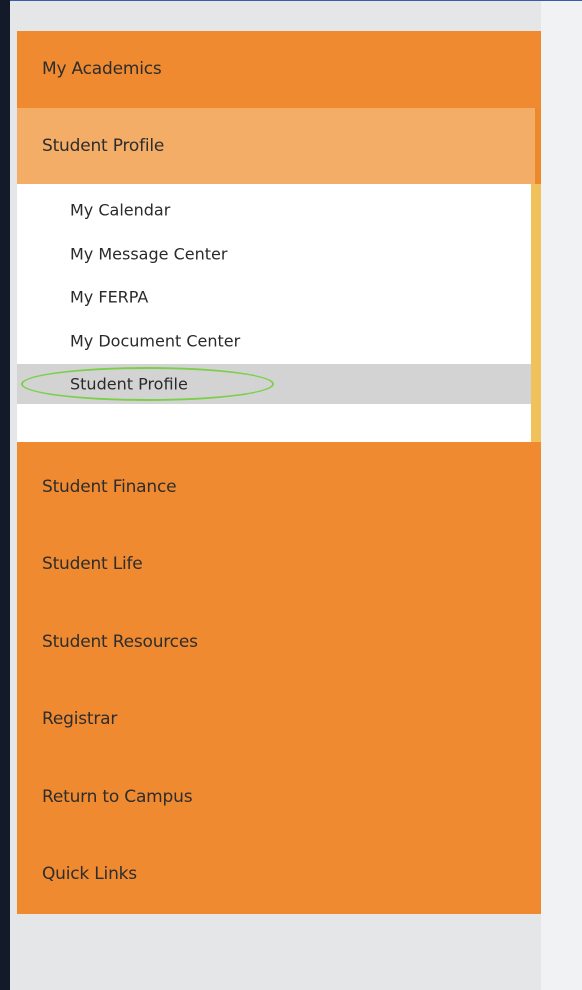 This screenshot has height=990, width=582. I want to click on sidebar-item-student-finance: Student Finance, so click(279, 487).